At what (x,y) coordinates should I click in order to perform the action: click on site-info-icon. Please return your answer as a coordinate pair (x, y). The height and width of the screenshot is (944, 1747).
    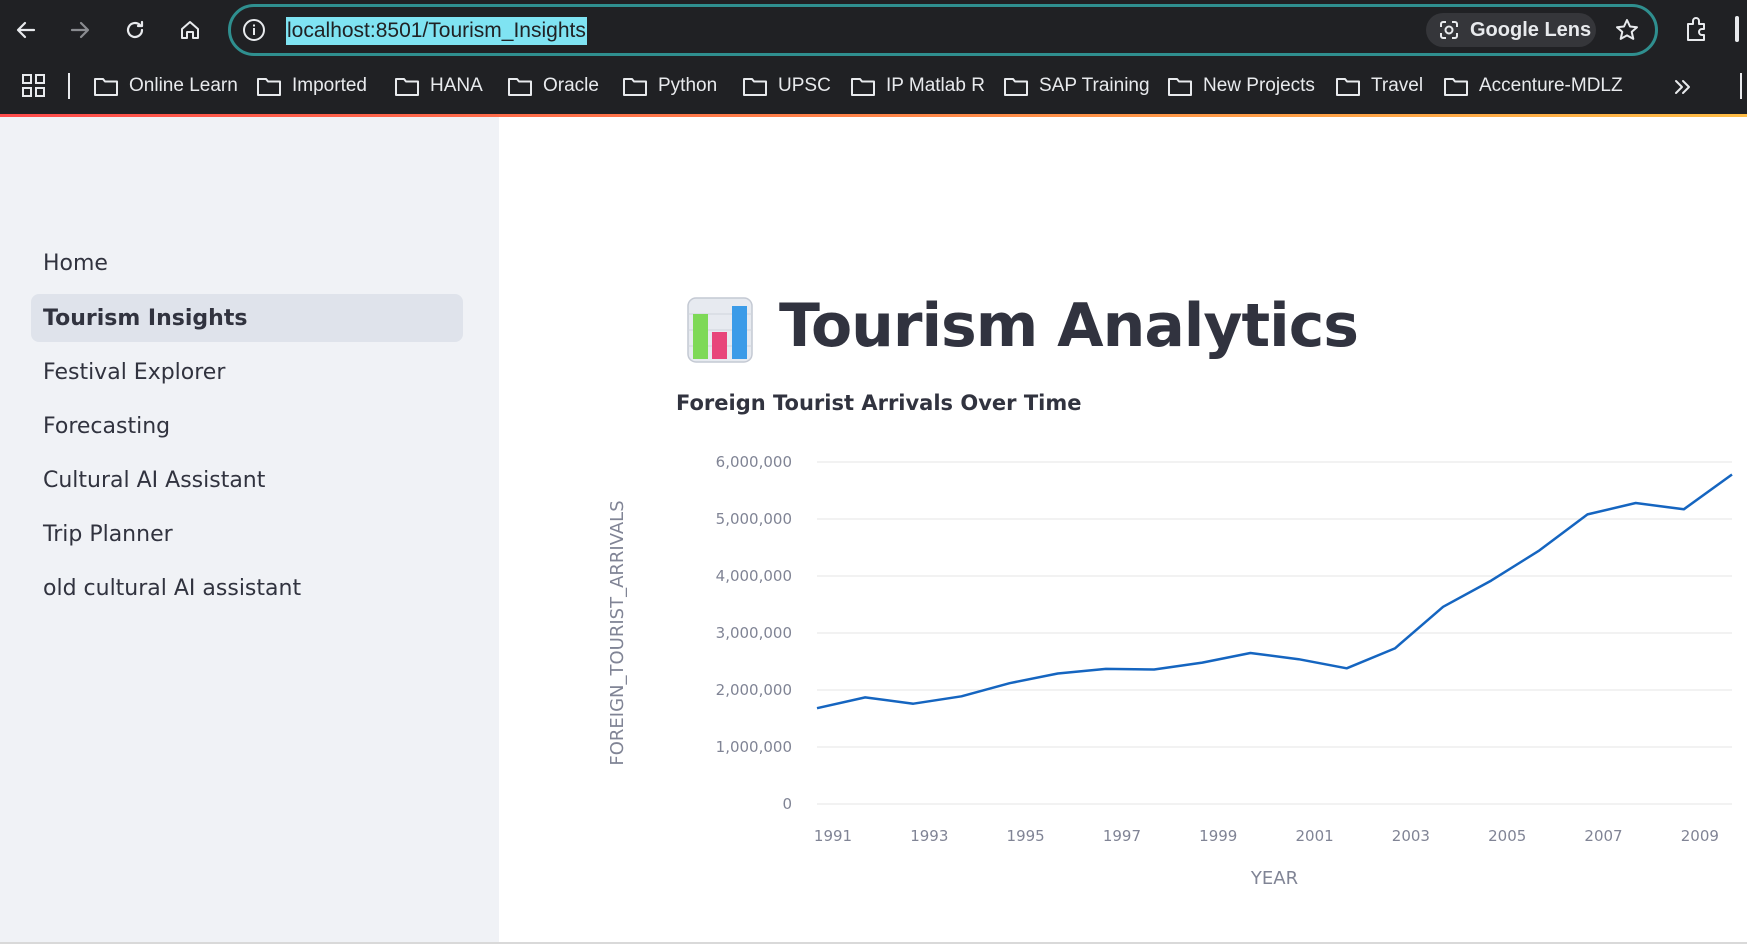
    Looking at the image, I should click on (254, 30).